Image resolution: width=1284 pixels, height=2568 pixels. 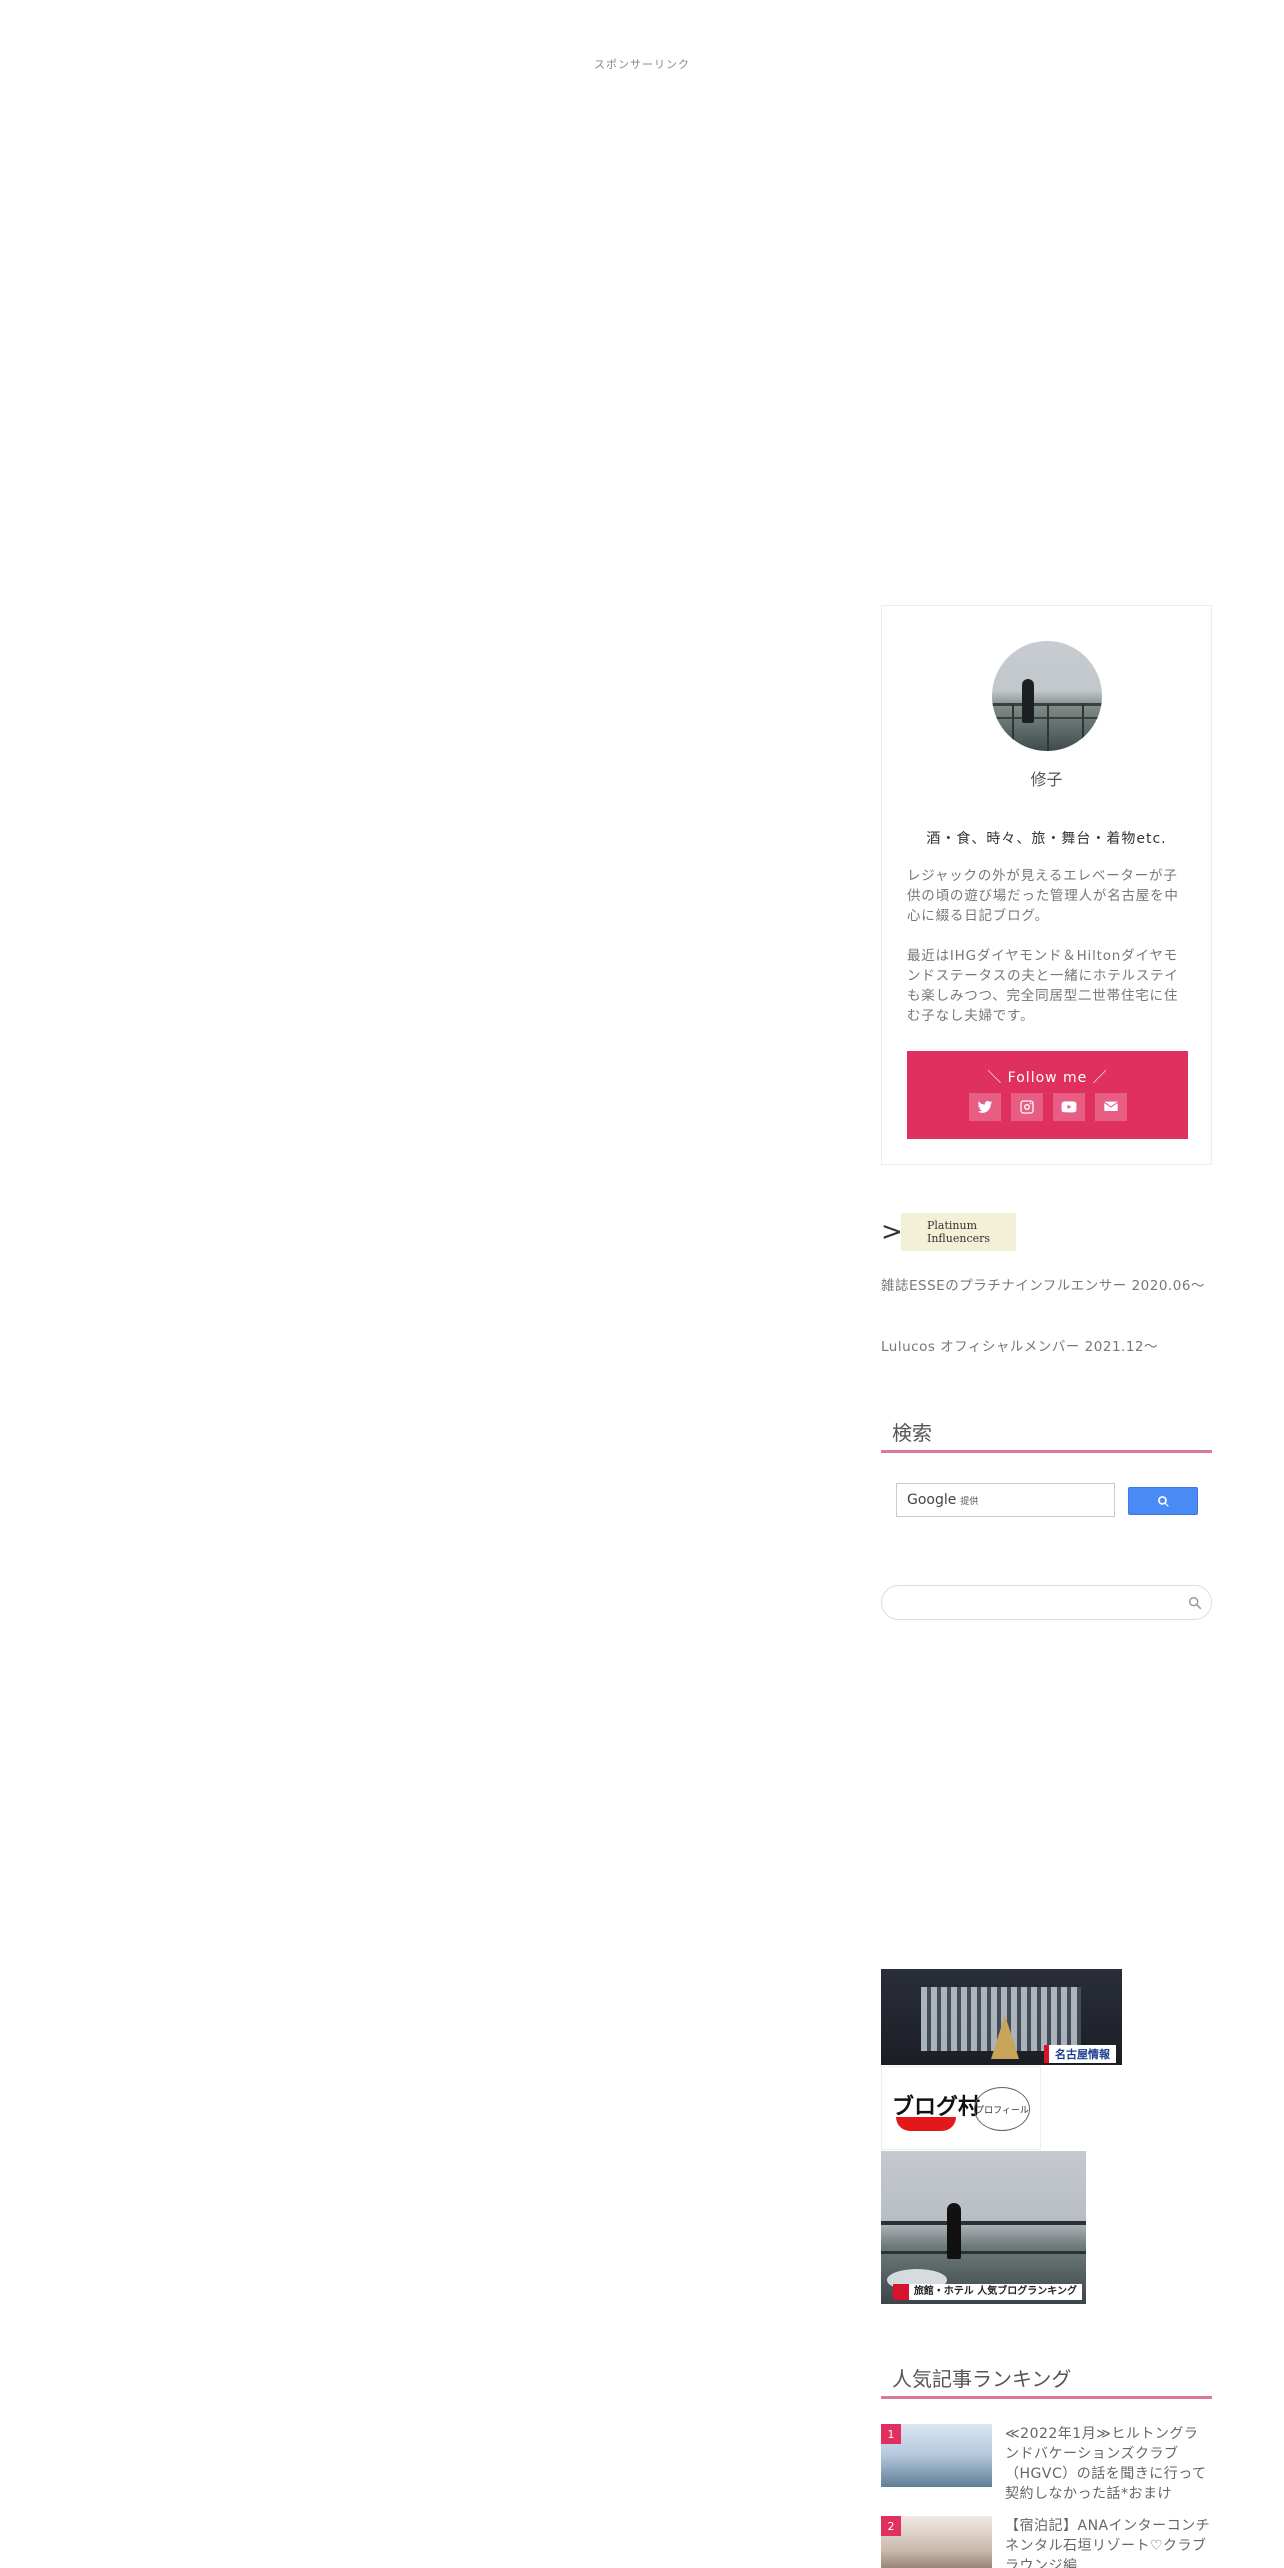 What do you see at coordinates (969, 1502) in the screenshot?
I see `google-sub-label: 提供` at bounding box center [969, 1502].